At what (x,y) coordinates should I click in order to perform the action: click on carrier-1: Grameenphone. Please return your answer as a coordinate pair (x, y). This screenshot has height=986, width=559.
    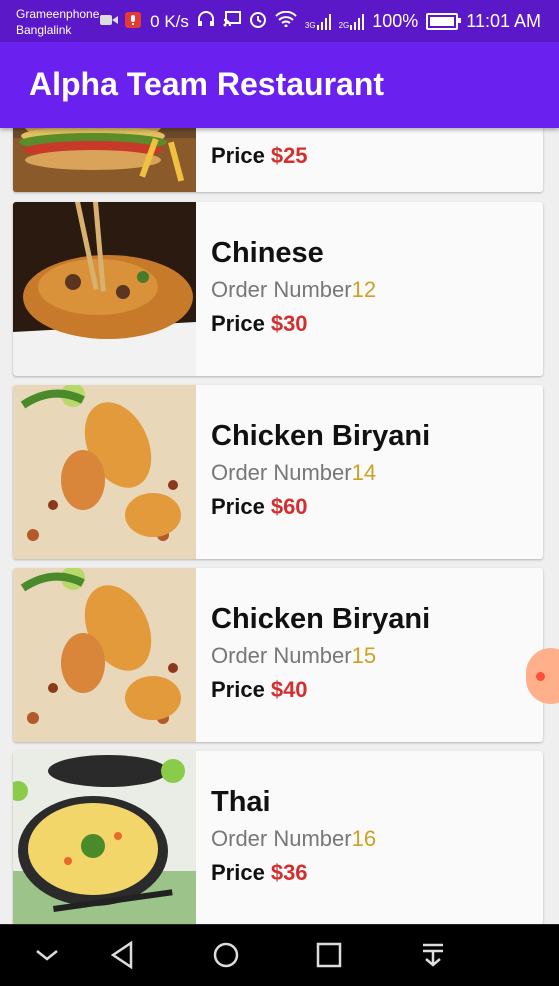
    Looking at the image, I should click on (58, 14).